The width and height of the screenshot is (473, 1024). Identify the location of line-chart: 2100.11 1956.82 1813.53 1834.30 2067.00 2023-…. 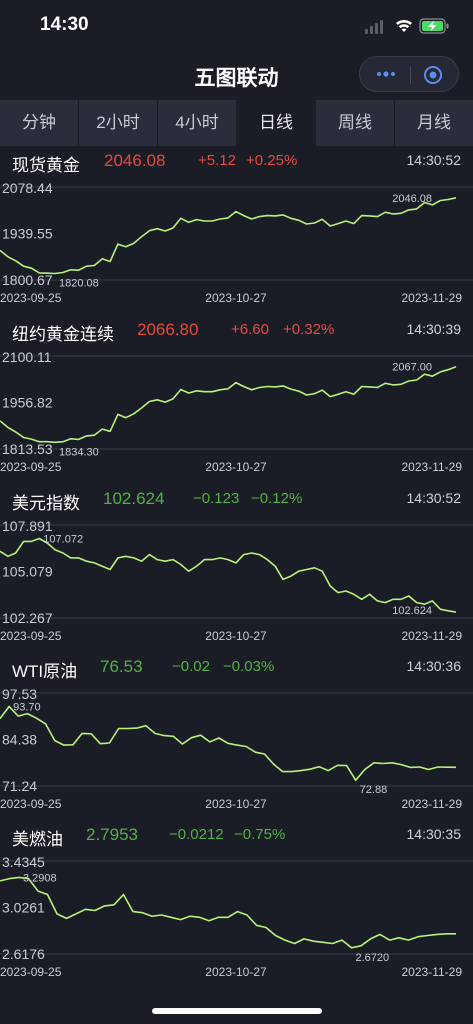
(236, 411).